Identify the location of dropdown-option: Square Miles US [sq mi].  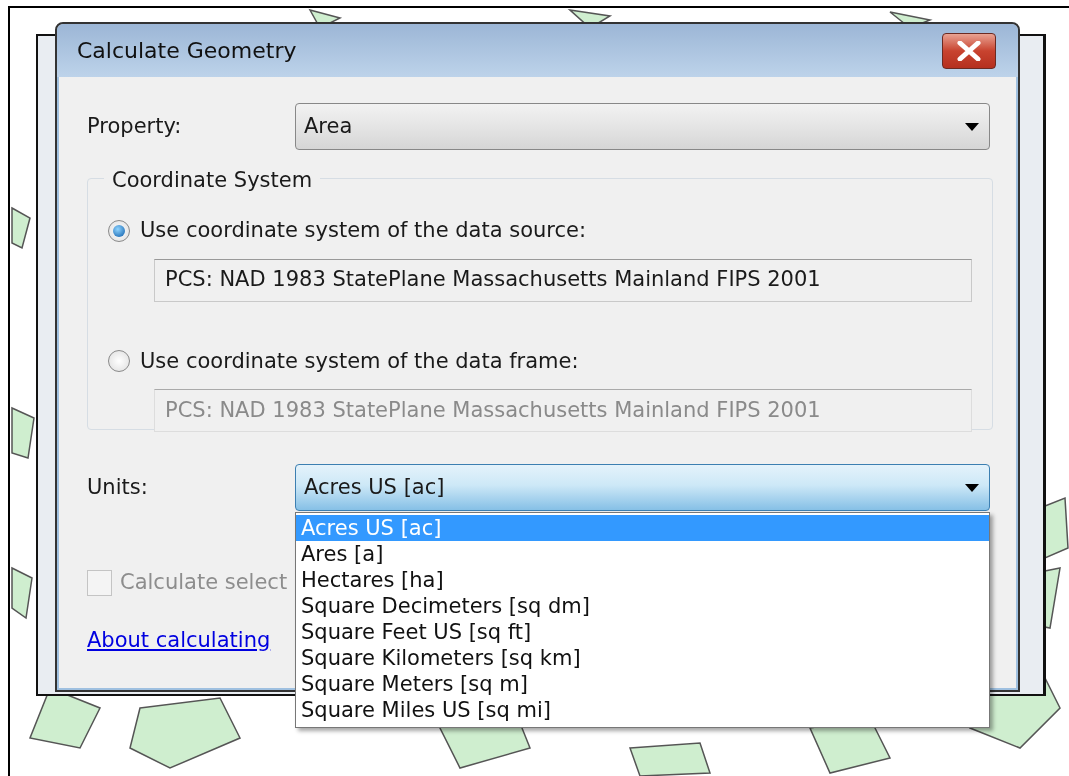
(642, 710).